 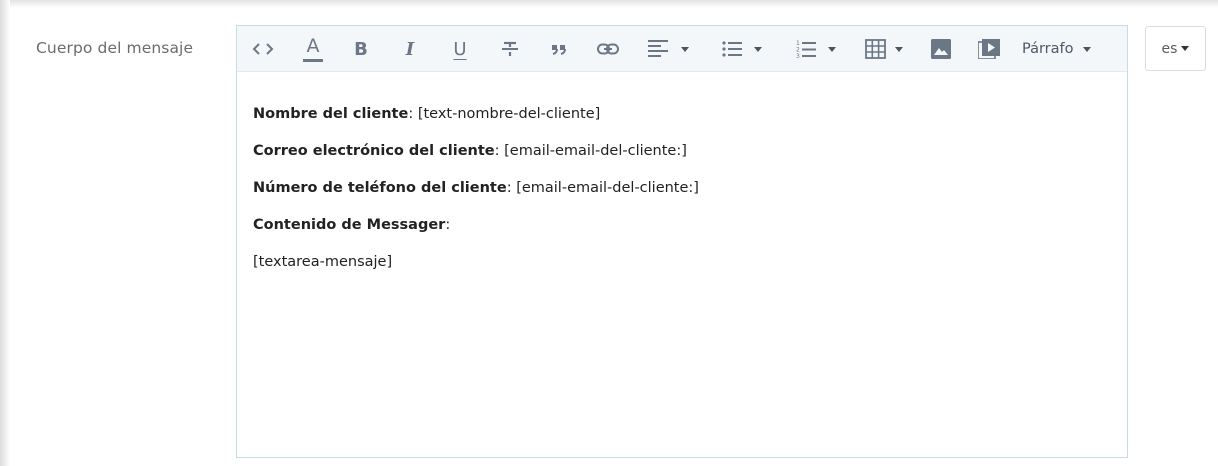 What do you see at coordinates (658, 49) in the screenshot?
I see `align-left-icon` at bounding box center [658, 49].